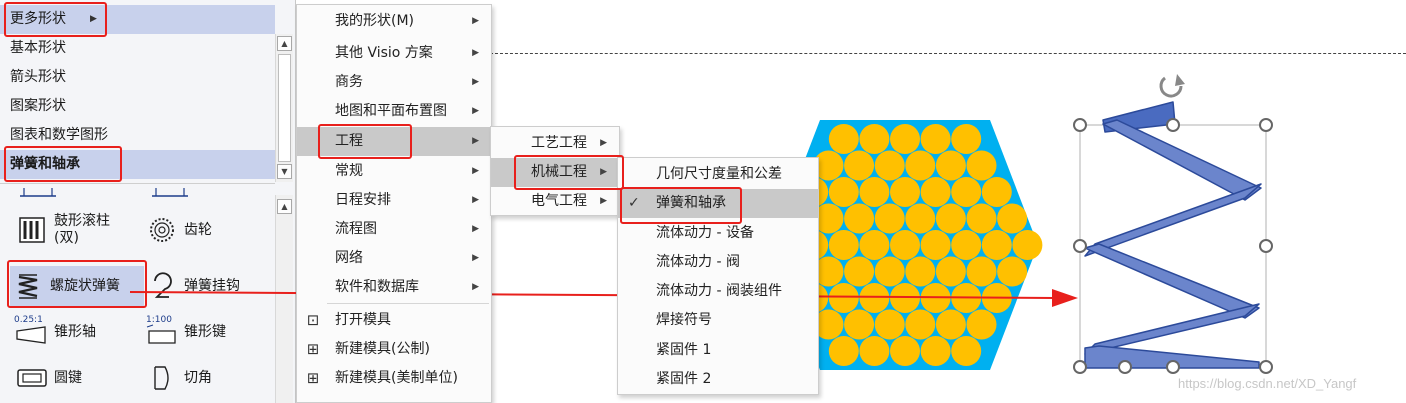 The height and width of the screenshot is (403, 1406). Describe the element at coordinates (394, 141) in the screenshot. I see `menu-item-engineering: 工程 ▶` at that location.